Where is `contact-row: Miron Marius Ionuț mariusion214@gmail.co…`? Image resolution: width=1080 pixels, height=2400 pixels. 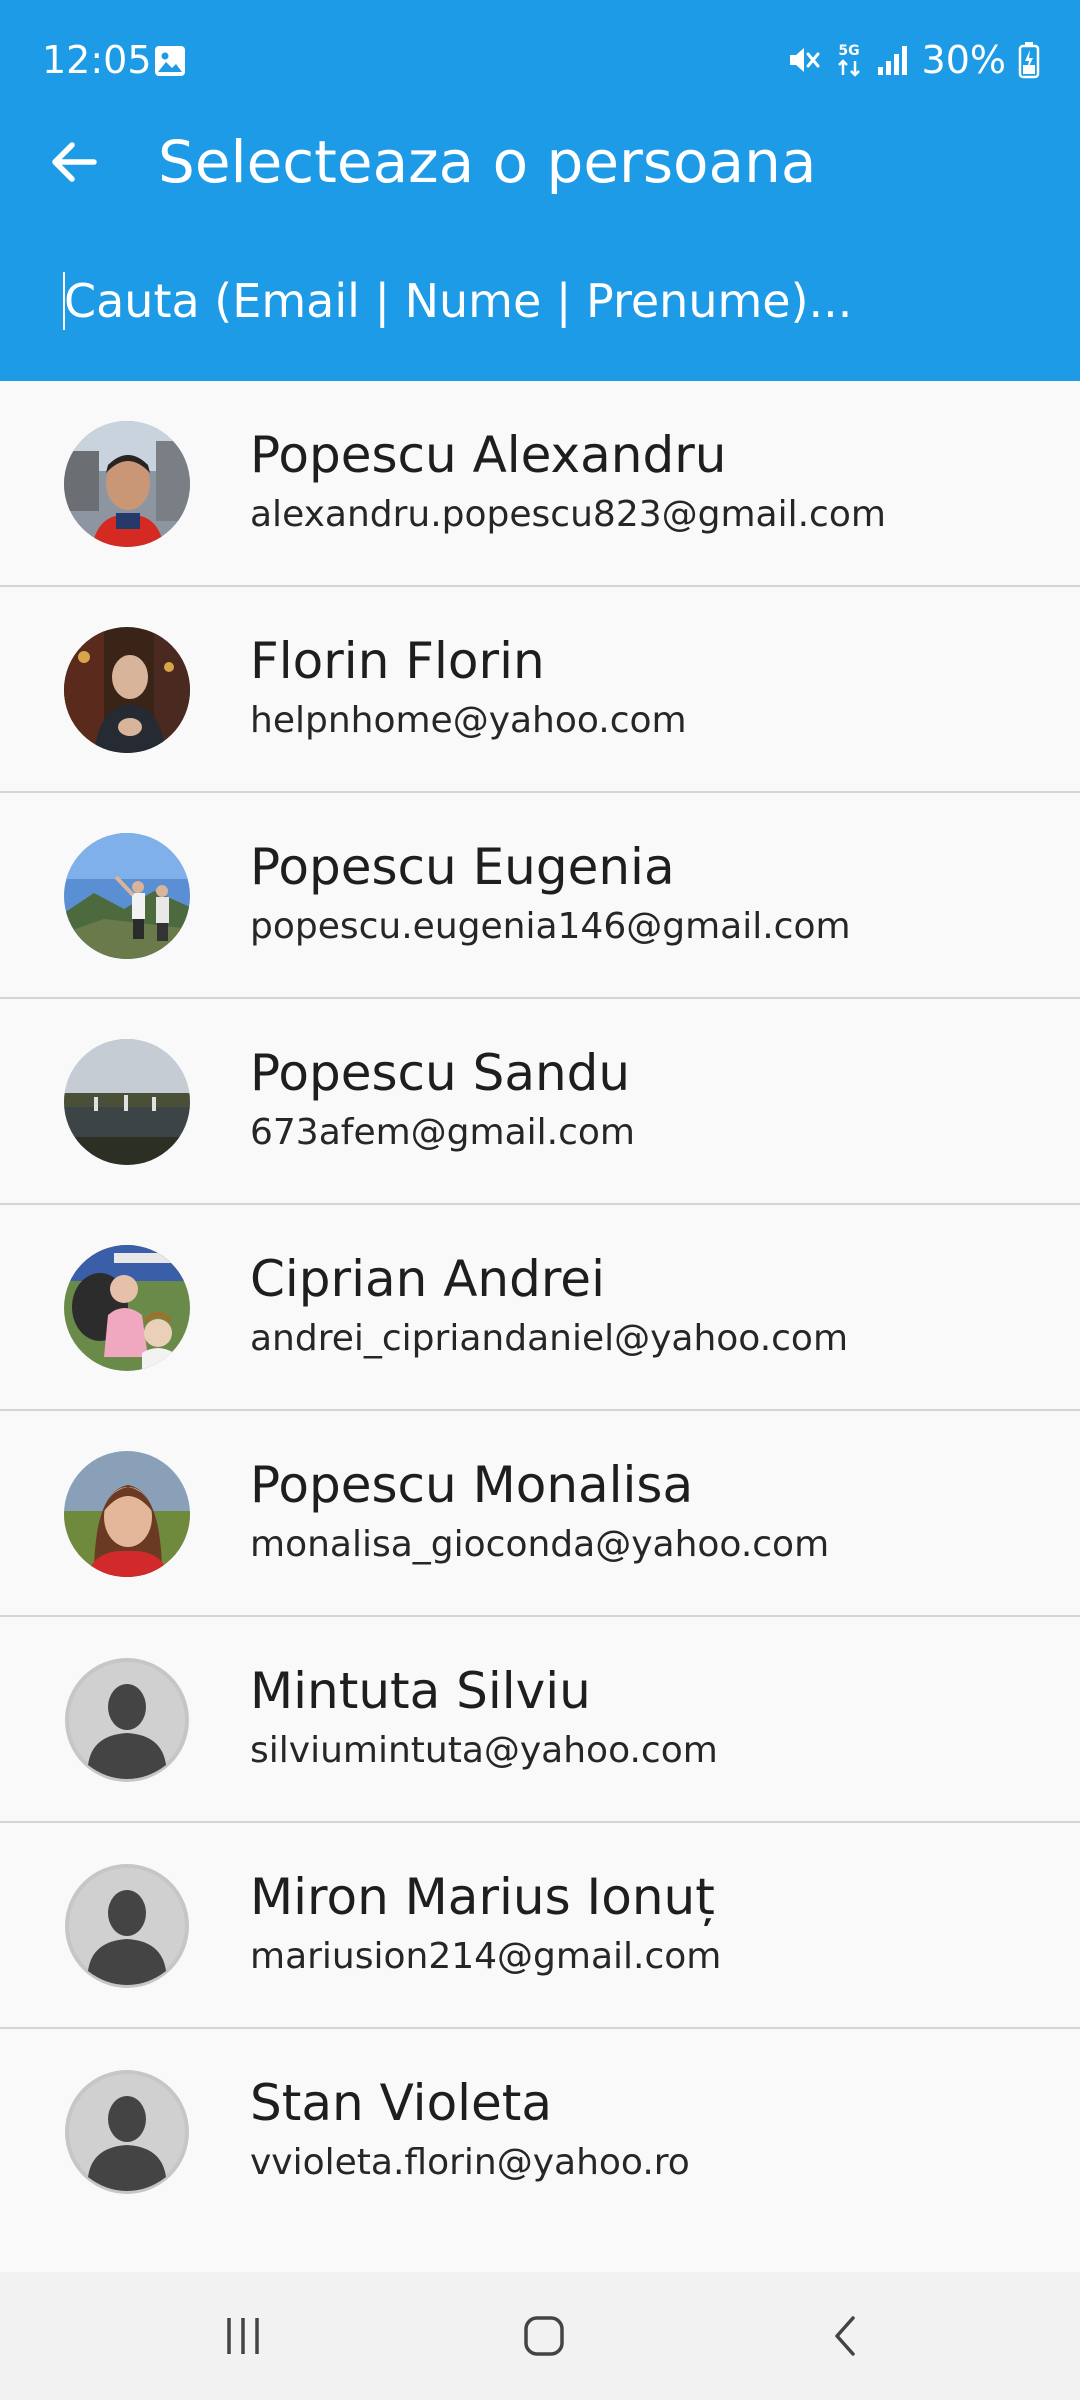
contact-row: Miron Marius Ionuț mariusion214@gmail.co… is located at coordinates (540, 1926).